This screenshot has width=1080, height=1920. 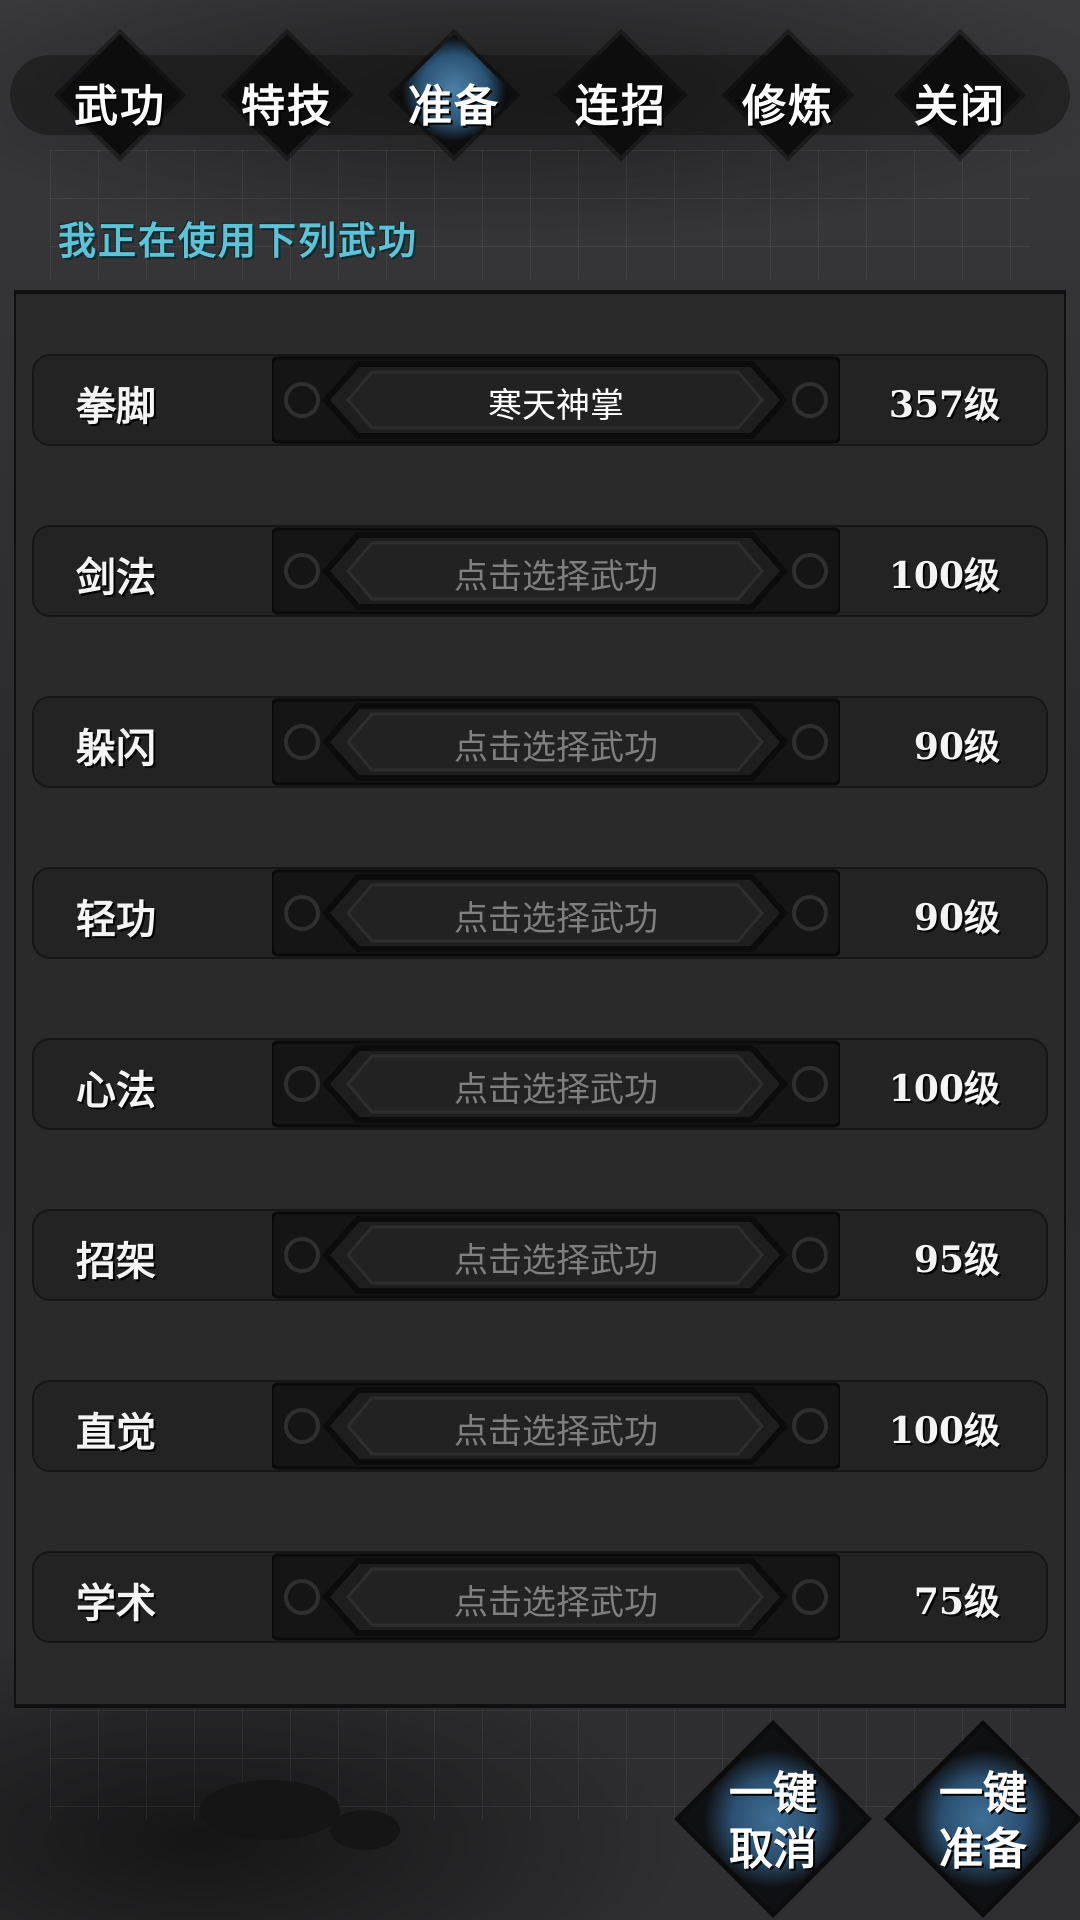 I want to click on tab-cultivate: 修炼, so click(x=788, y=95).